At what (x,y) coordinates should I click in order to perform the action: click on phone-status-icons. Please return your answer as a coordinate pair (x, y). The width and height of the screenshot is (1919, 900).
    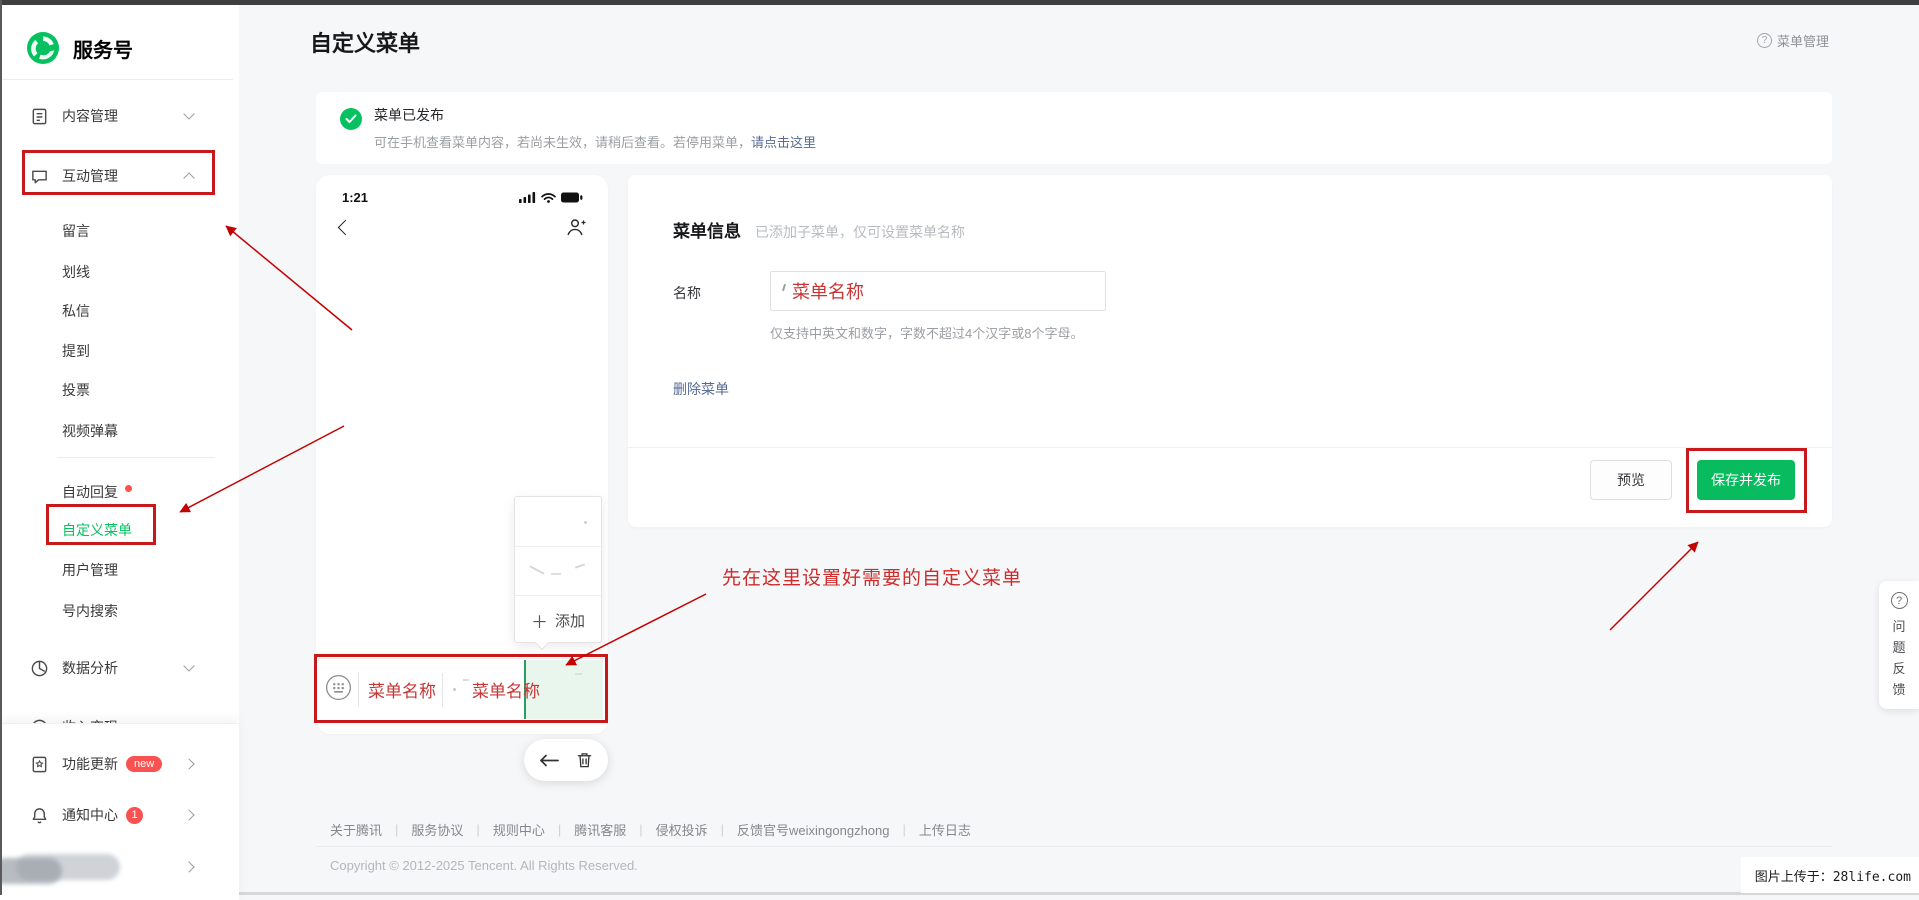
    Looking at the image, I should click on (551, 197).